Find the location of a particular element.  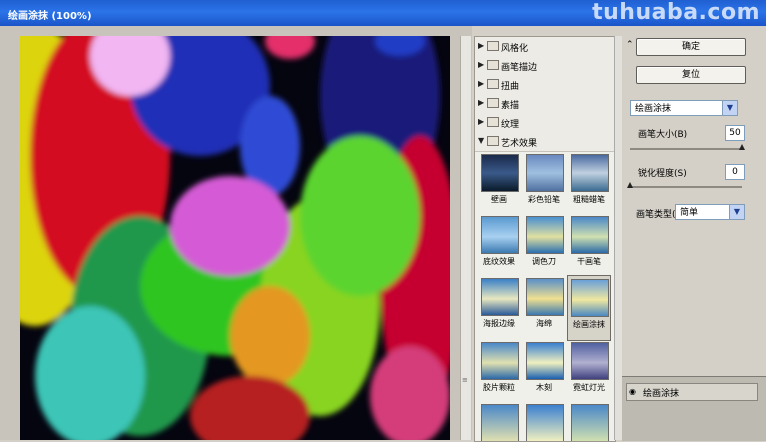

filter-tile-palette-knife: 调色刀 is located at coordinates (544, 246).